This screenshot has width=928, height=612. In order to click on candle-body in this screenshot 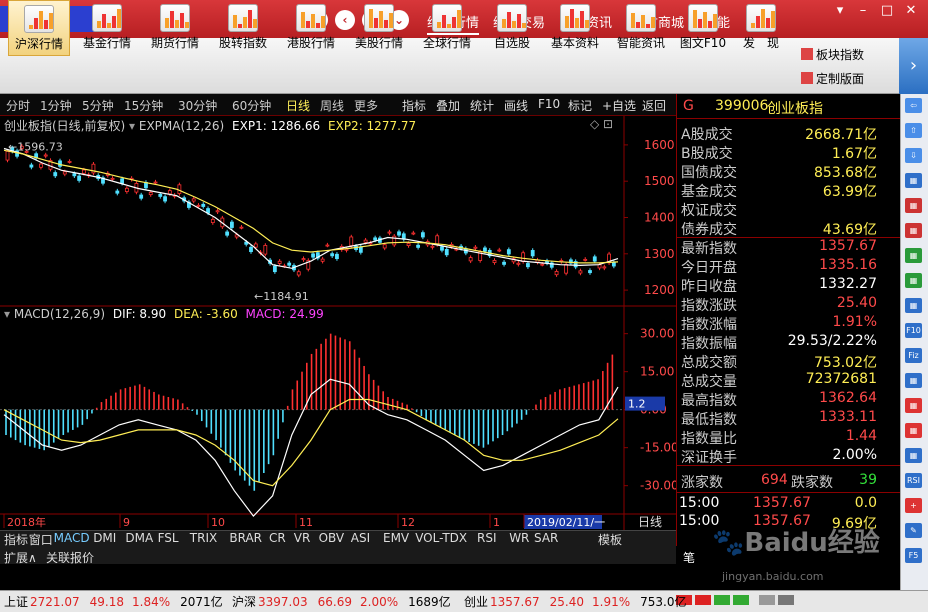, I will do `click(69, 162)`.